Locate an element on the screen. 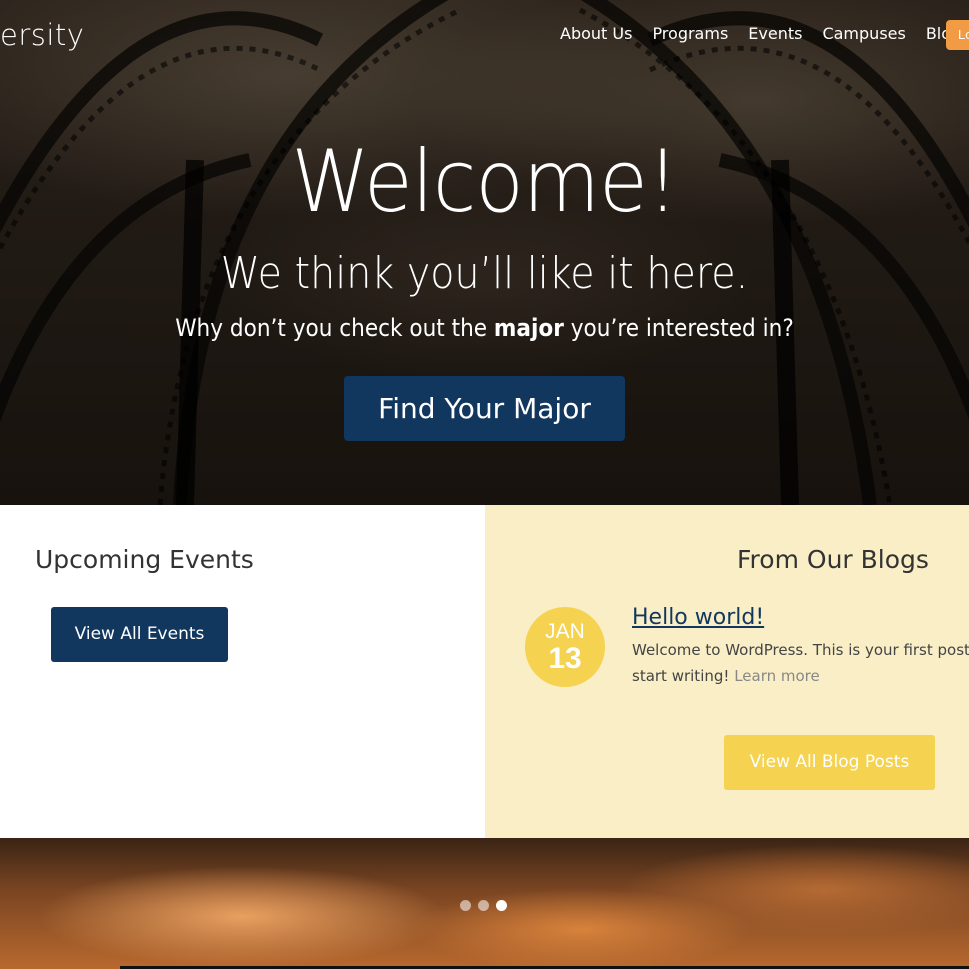 The width and height of the screenshot is (969, 969). image-slider is located at coordinates (484, 903).